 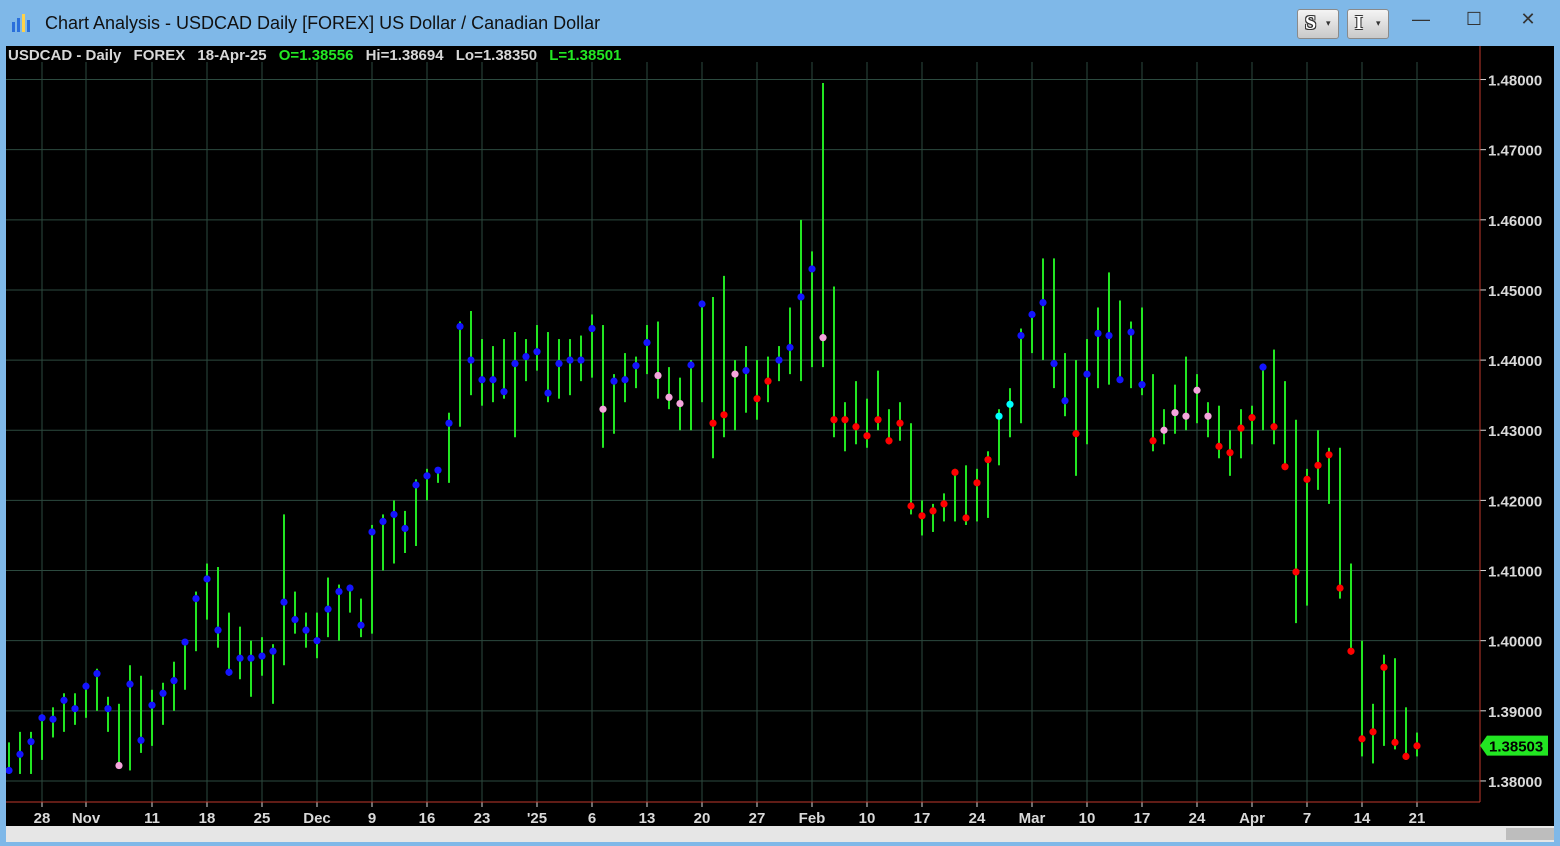 I want to click on x-tick-label: 16, so click(x=427, y=818).